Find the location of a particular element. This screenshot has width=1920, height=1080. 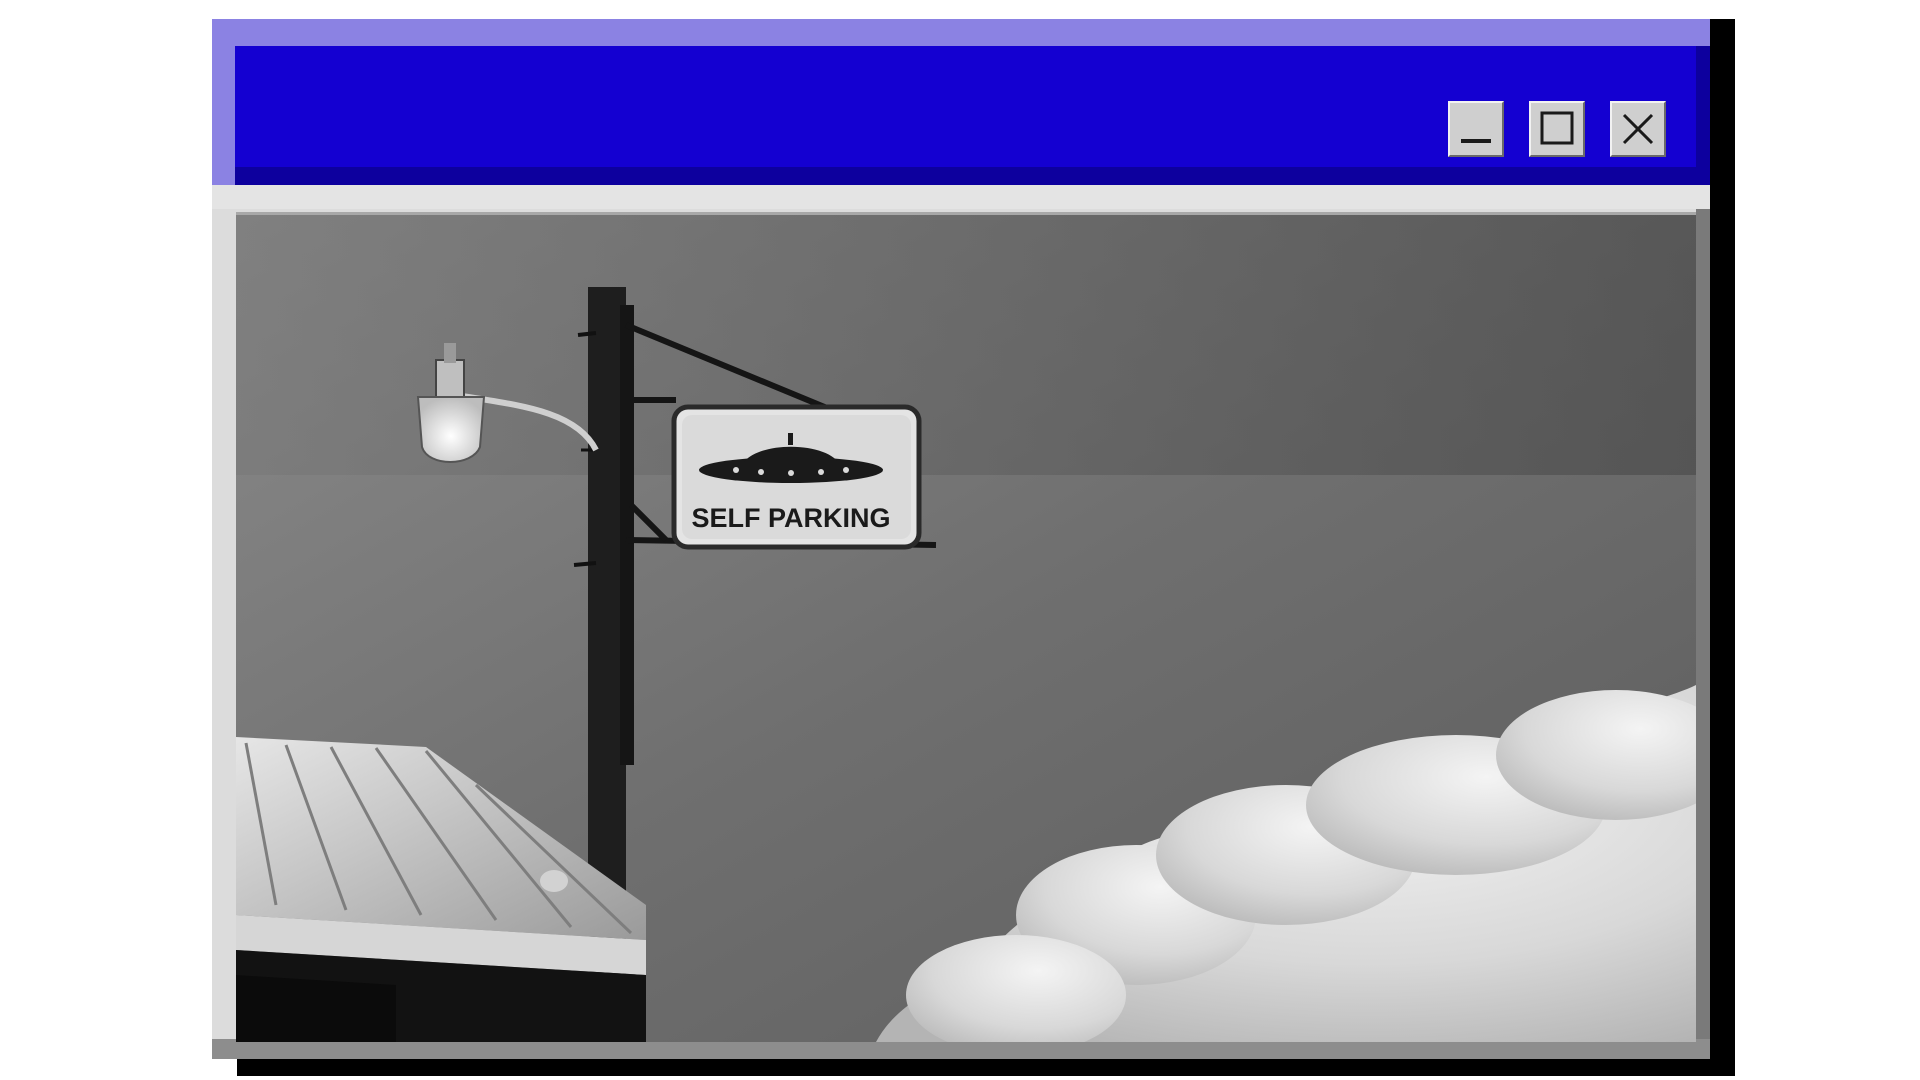

satellite-dish is located at coordinates (554, 881).